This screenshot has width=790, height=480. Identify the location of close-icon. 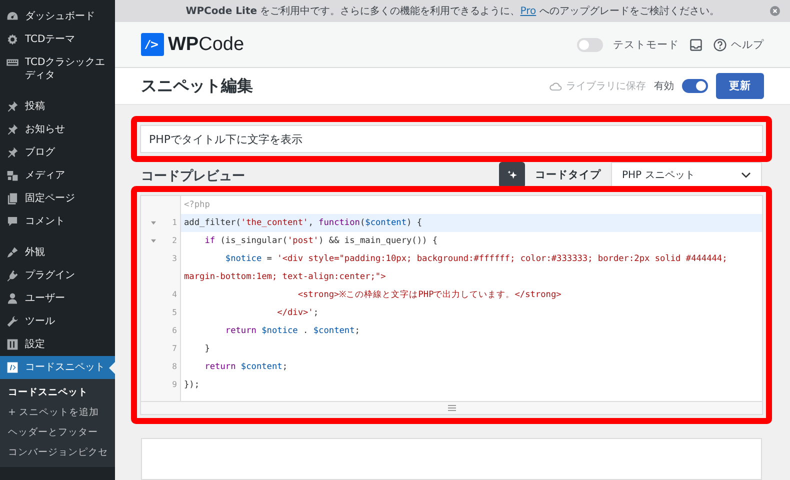
(775, 11).